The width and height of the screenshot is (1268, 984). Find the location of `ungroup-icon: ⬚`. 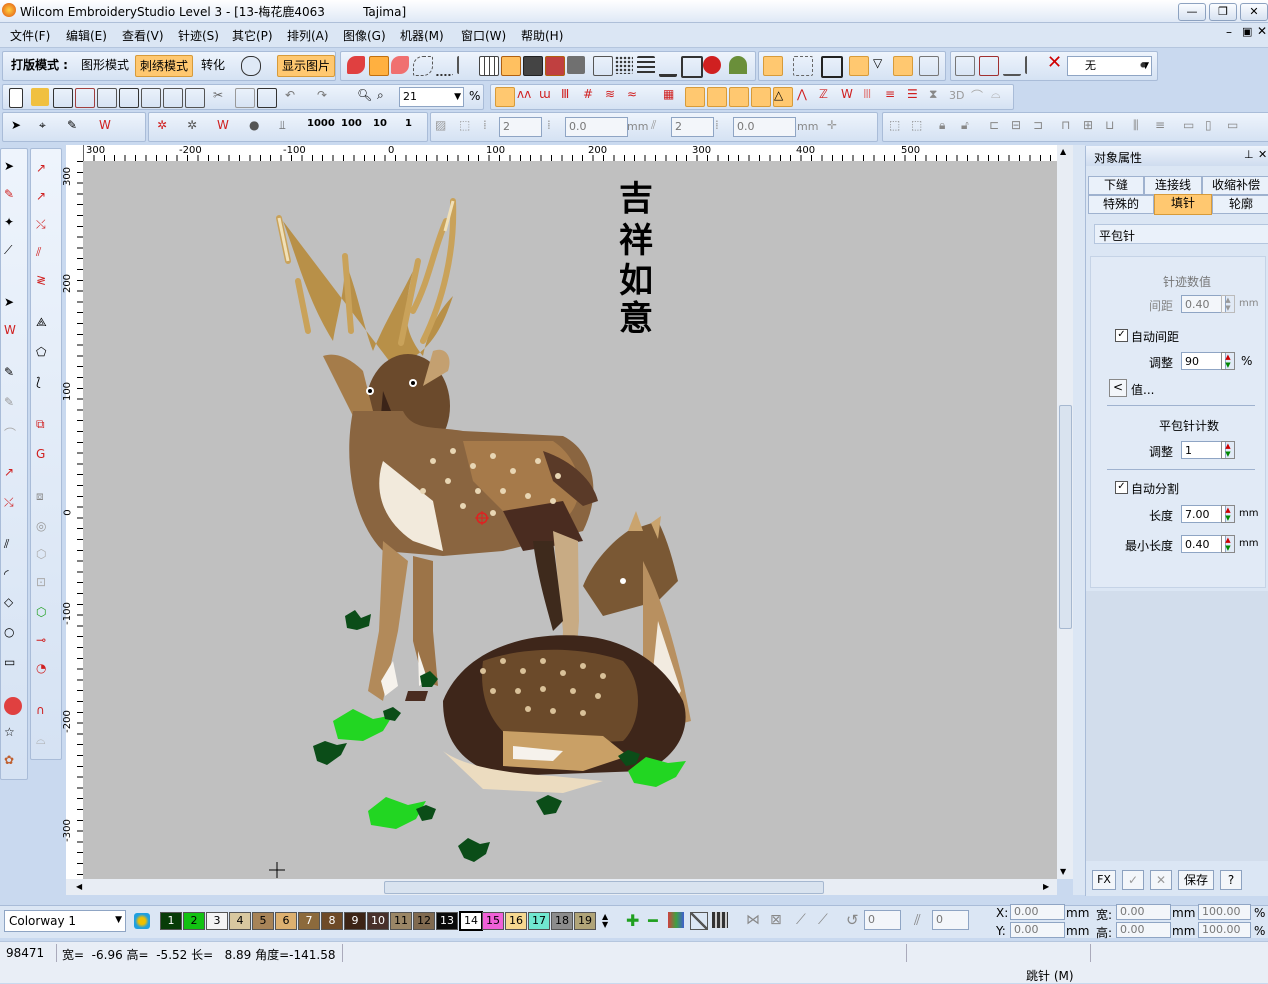

ungroup-icon: ⬚ is located at coordinates (920, 127).